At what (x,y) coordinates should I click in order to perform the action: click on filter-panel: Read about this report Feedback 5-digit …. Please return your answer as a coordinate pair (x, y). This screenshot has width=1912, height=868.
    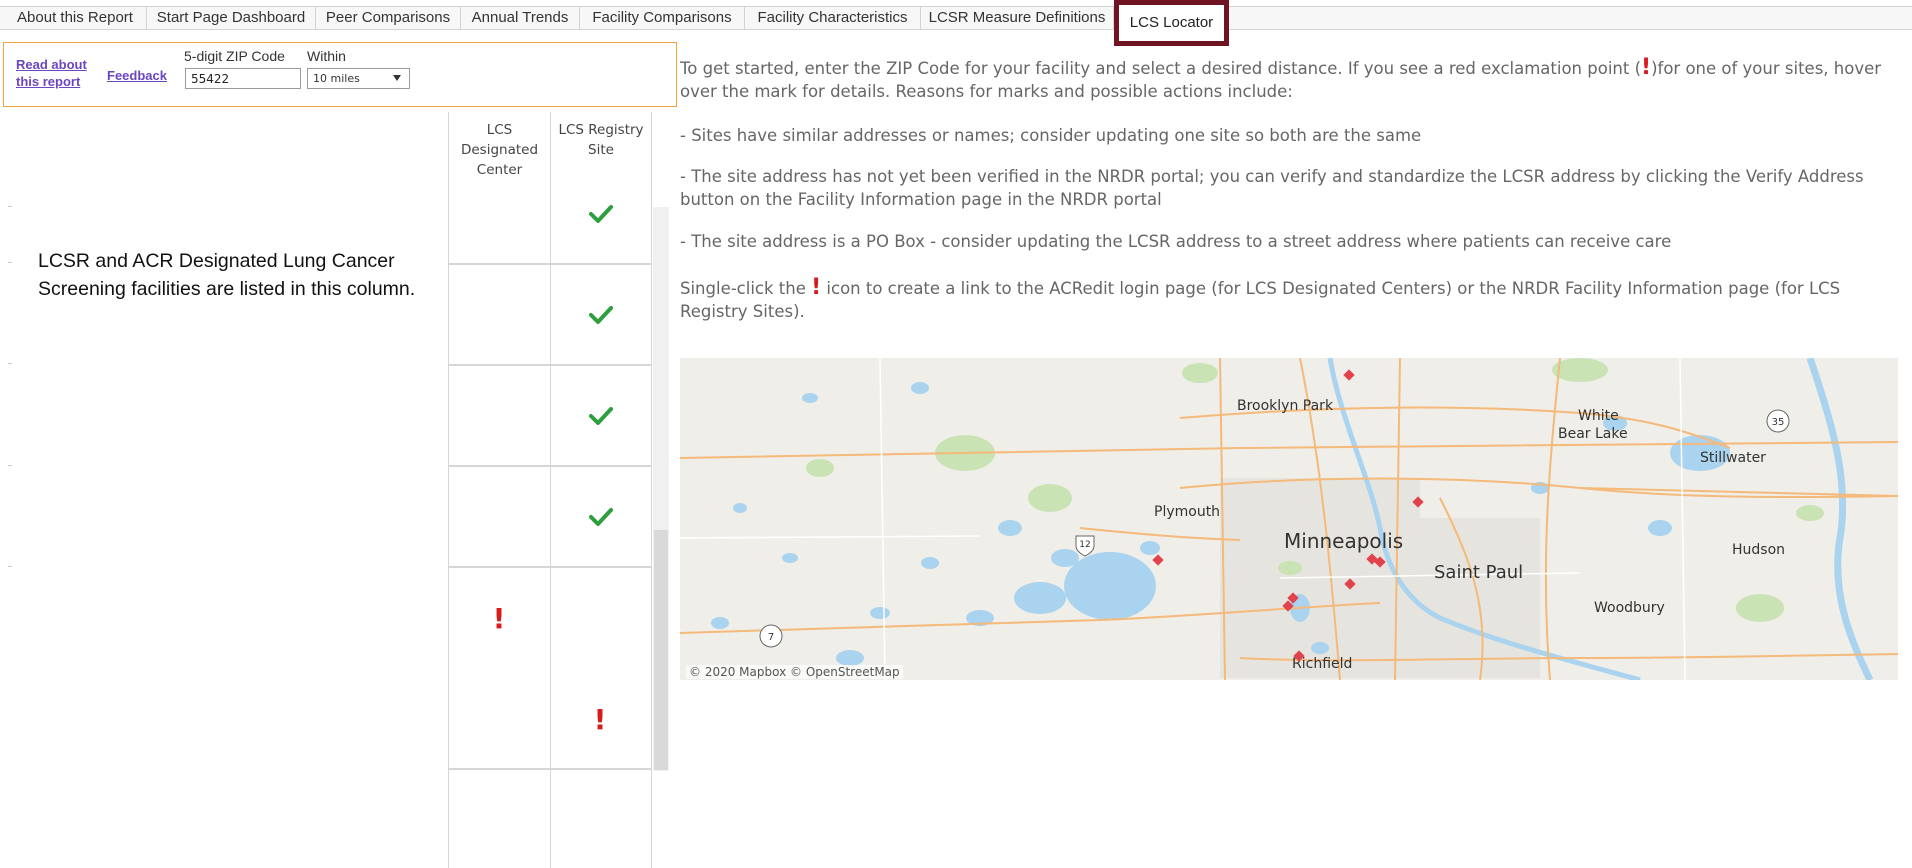
    Looking at the image, I should click on (340, 74).